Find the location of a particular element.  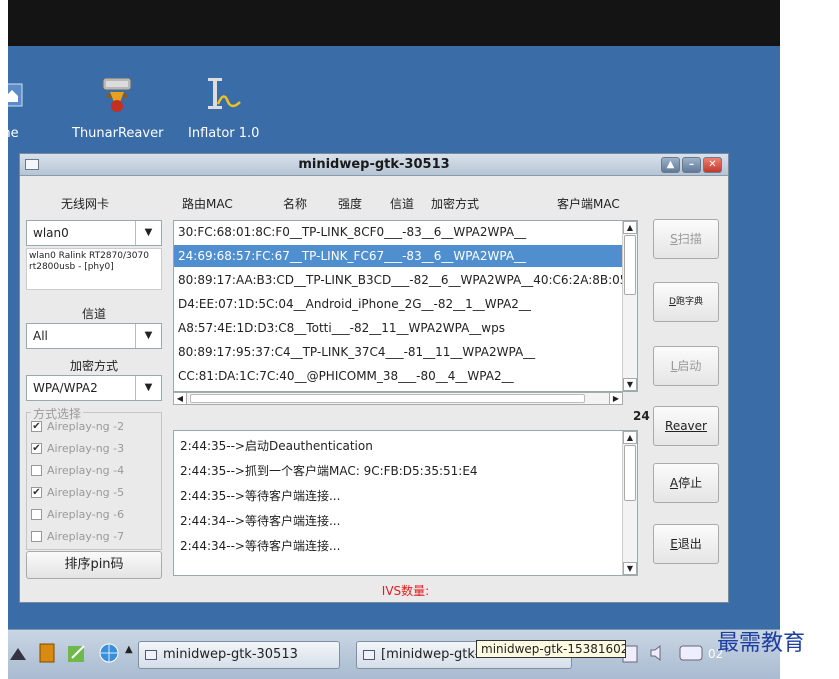

window-up-button: ▲ is located at coordinates (670, 165).